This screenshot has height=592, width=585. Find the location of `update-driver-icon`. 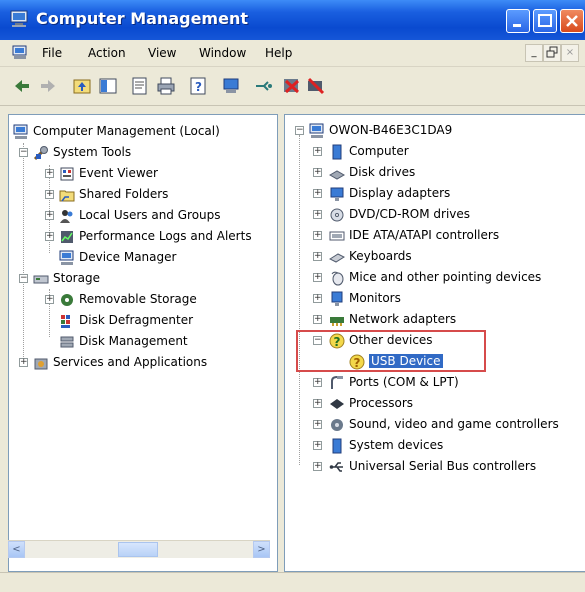

update-driver-icon is located at coordinates (264, 86).